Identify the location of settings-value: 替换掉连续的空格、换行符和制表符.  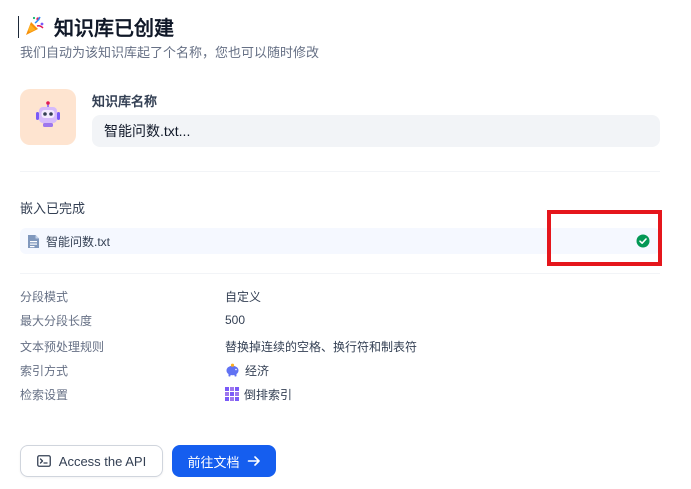
(321, 346).